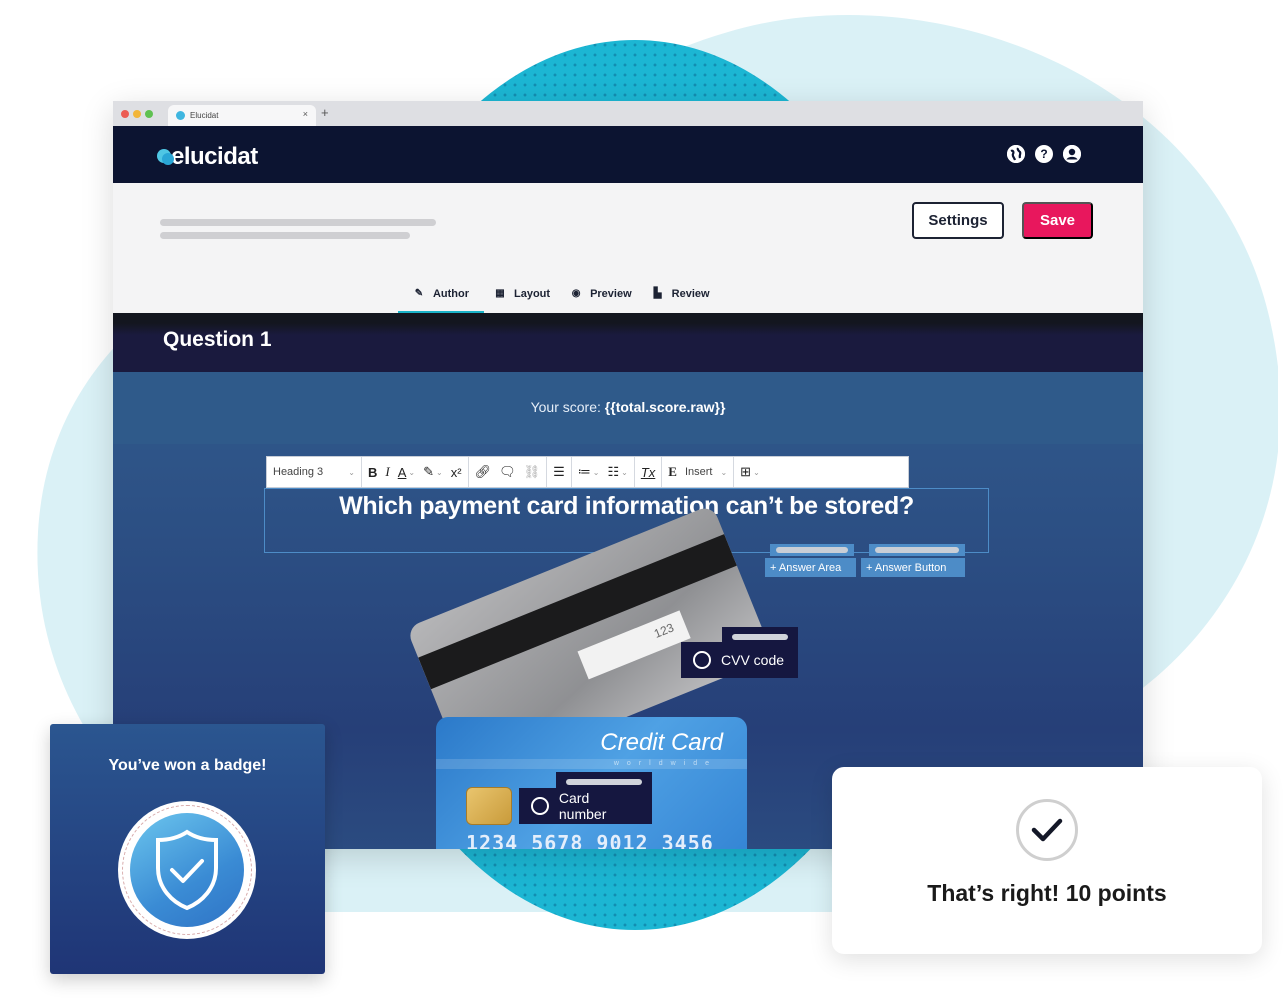  Describe the element at coordinates (576, 293) in the screenshot. I see `eye-icon: ◉` at that location.